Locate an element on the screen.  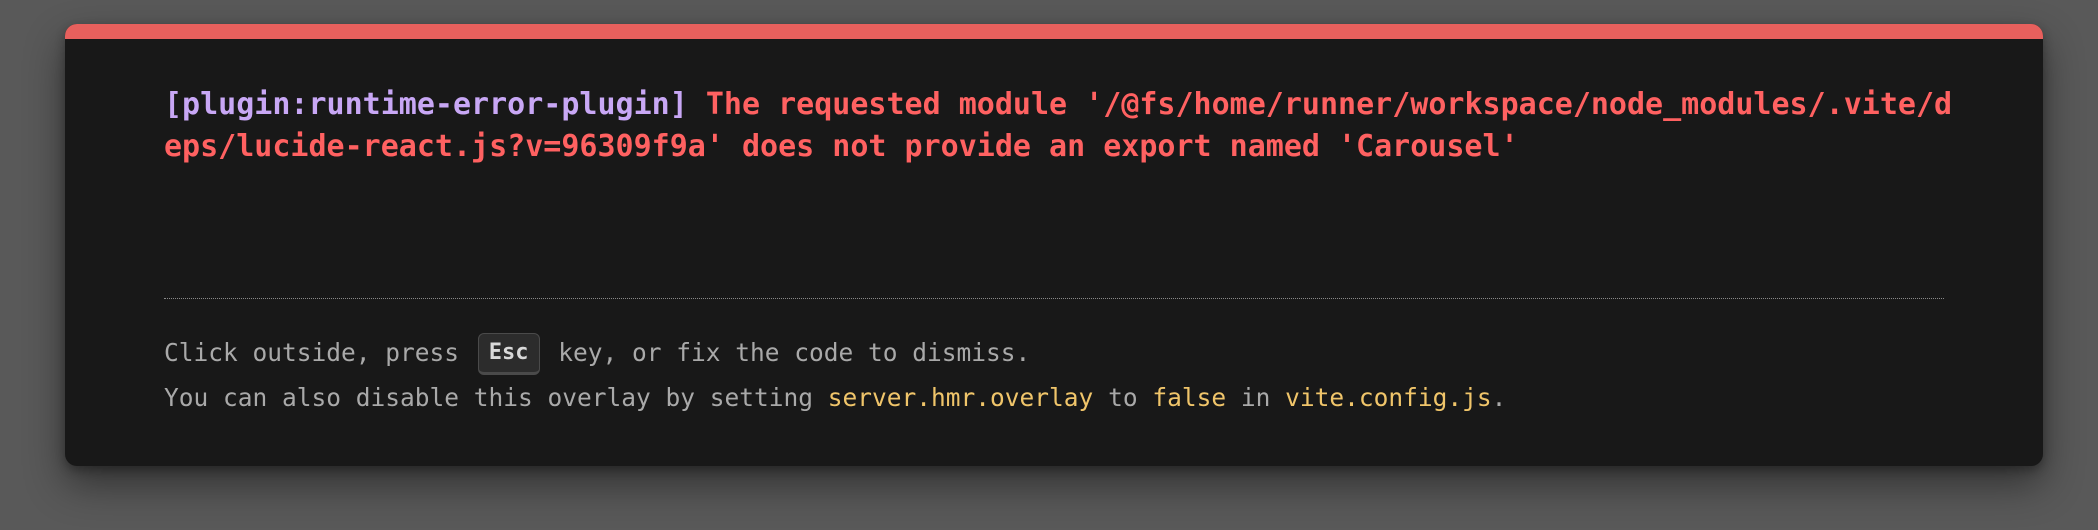
esc-key: Esc is located at coordinates (508, 354).